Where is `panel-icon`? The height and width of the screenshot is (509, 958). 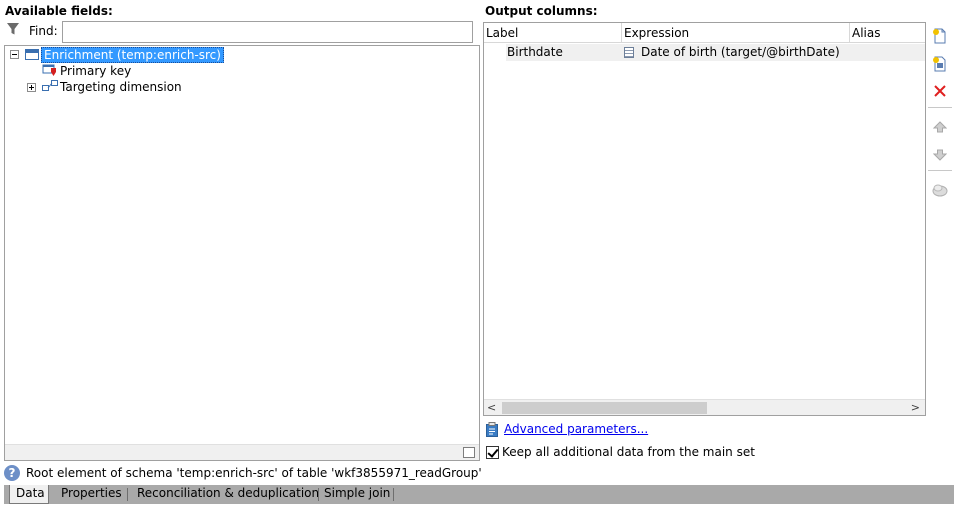
panel-icon is located at coordinates (469, 452).